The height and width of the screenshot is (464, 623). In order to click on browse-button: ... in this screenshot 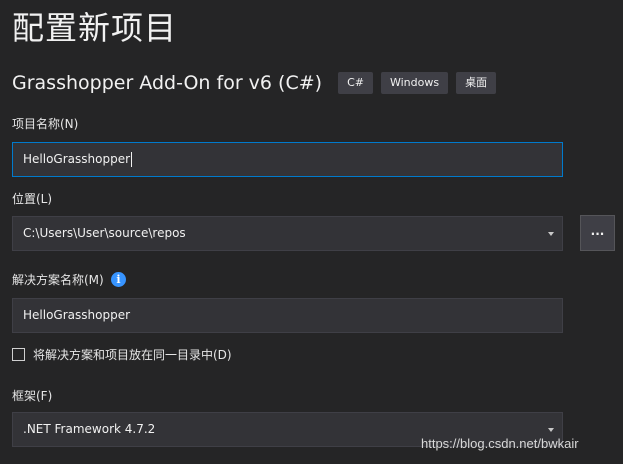, I will do `click(597, 233)`.